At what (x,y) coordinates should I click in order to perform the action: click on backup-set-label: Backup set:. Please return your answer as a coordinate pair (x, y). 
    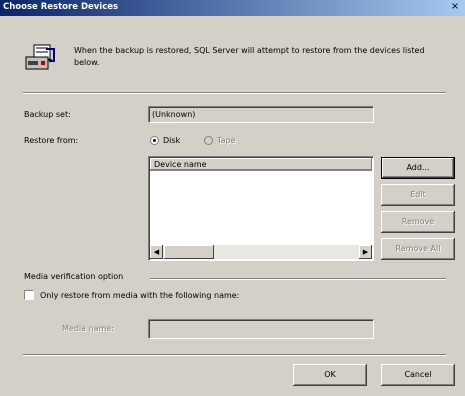
    Looking at the image, I should click on (47, 114).